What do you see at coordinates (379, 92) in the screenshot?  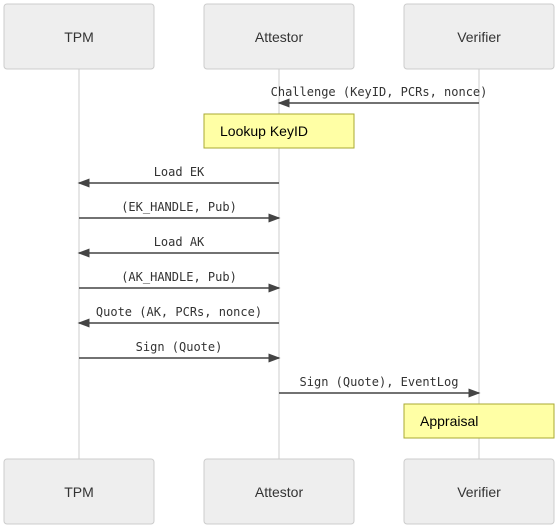 I see `message-label: Challenge (KeyID, PCRs, nonce)` at bounding box center [379, 92].